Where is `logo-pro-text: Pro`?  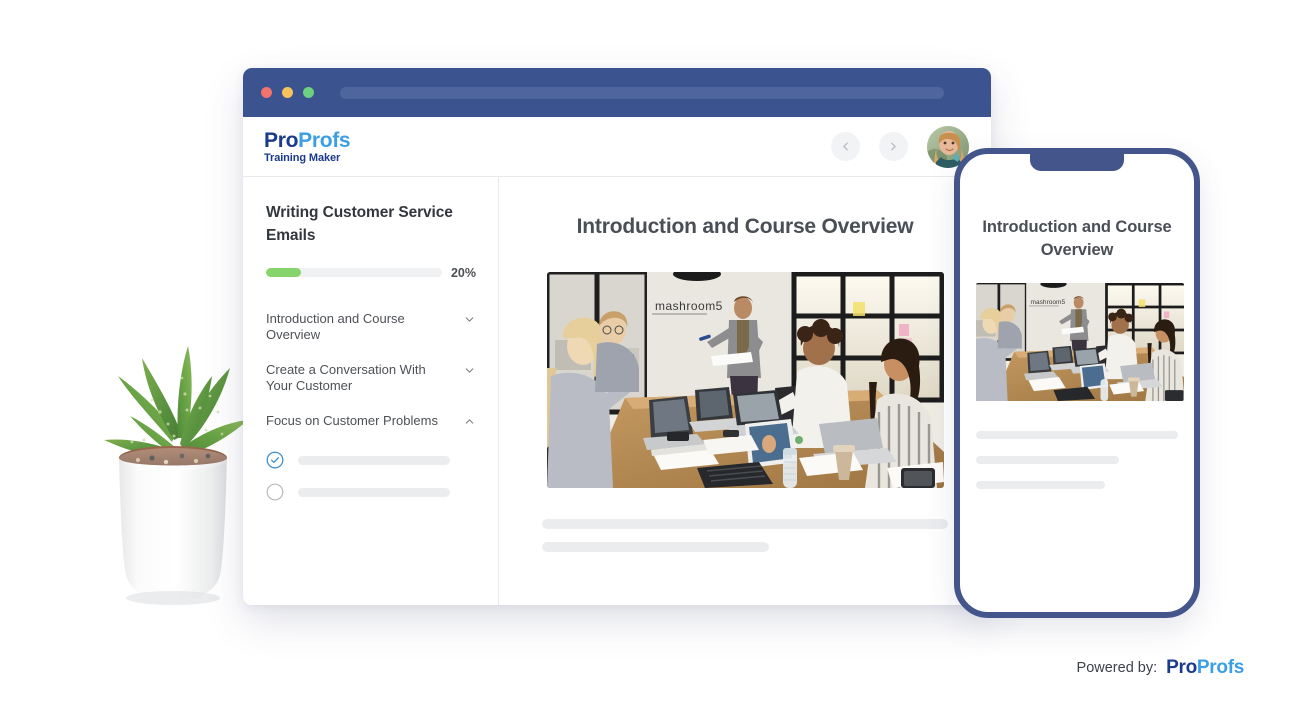
logo-pro-text: Pro is located at coordinates (281, 140).